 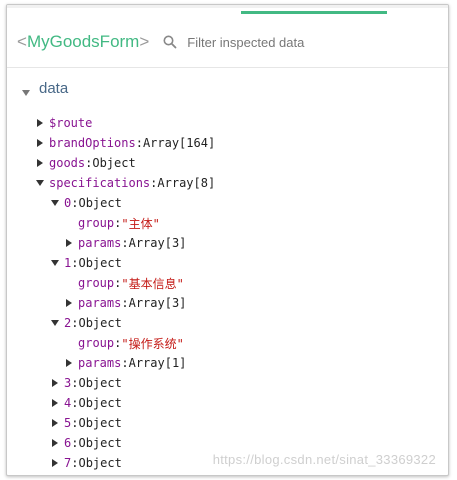 I want to click on tree-key: specifications, so click(x=100, y=183).